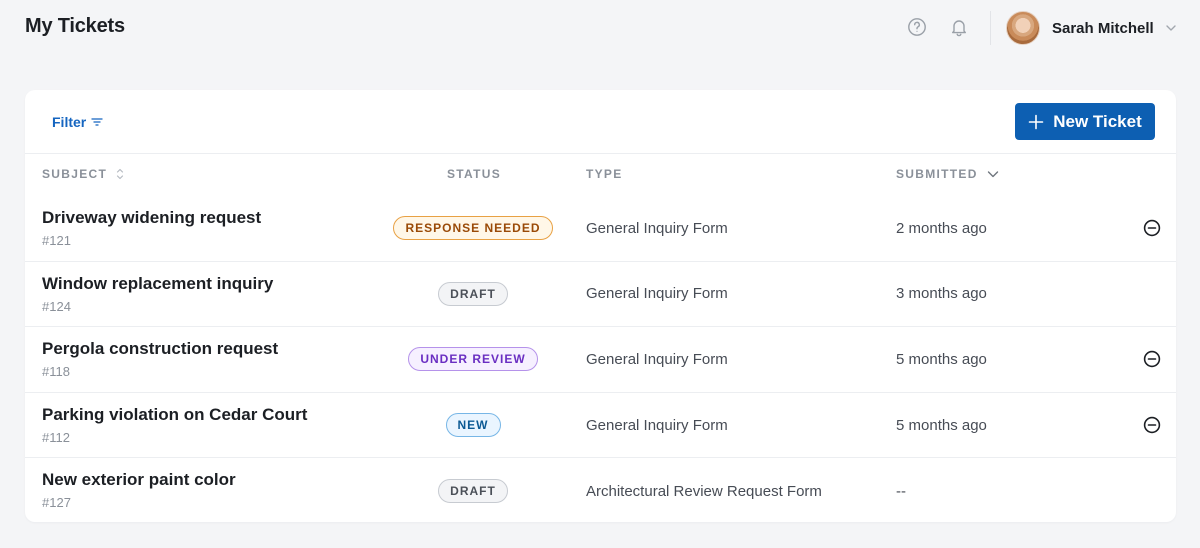 The height and width of the screenshot is (548, 1200). What do you see at coordinates (69, 122) in the screenshot?
I see `filter-label: Filter` at bounding box center [69, 122].